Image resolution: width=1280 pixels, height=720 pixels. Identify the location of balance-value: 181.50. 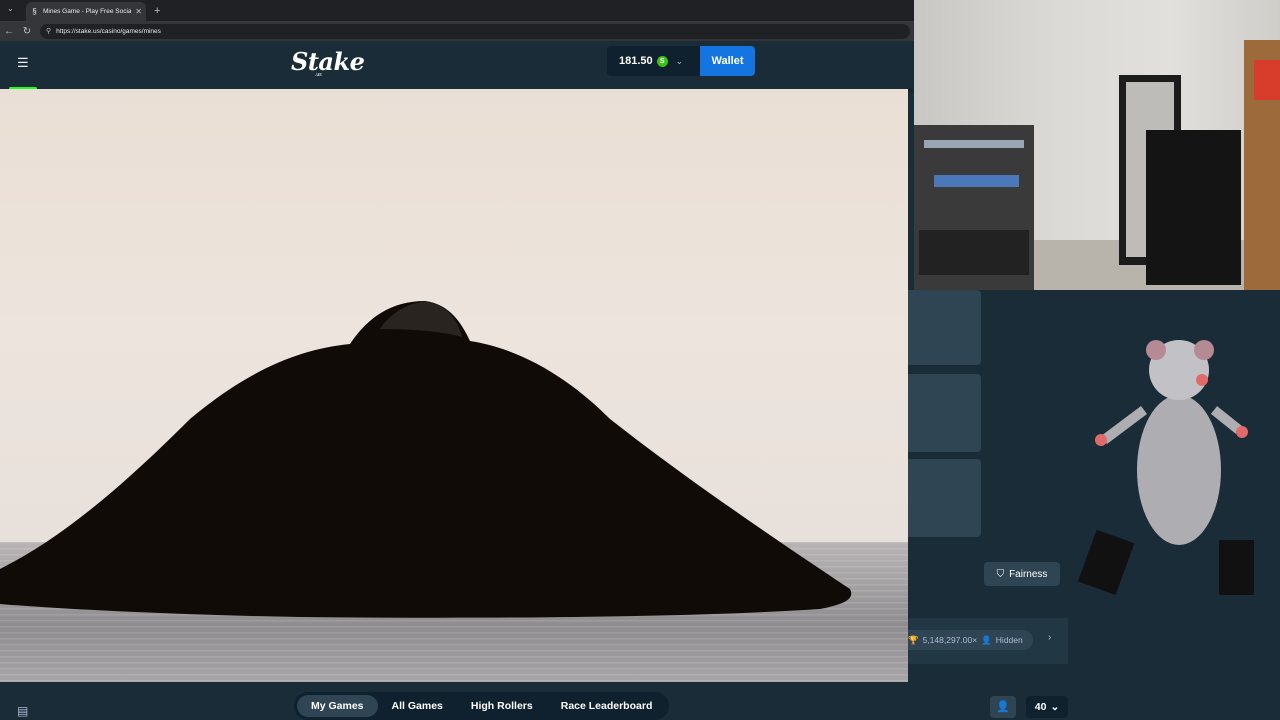
(636, 61).